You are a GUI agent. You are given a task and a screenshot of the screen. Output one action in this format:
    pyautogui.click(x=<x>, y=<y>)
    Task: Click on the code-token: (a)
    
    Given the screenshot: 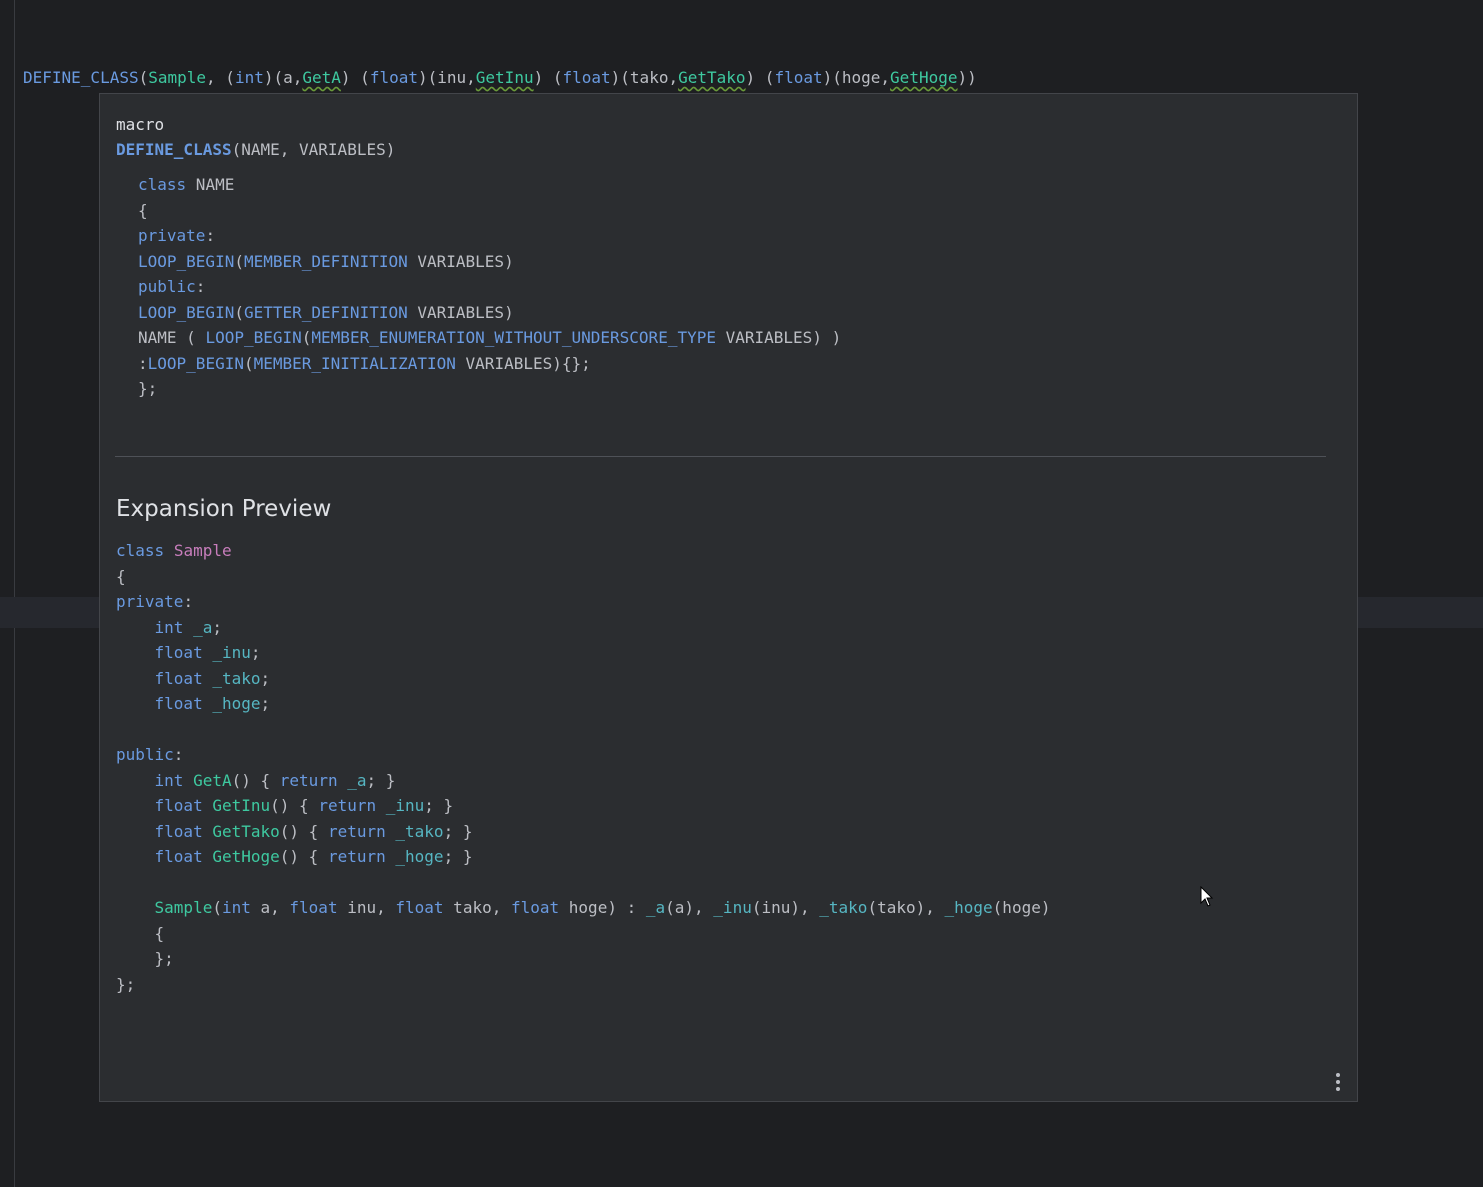 What is the action you would take?
    pyautogui.click(x=680, y=907)
    